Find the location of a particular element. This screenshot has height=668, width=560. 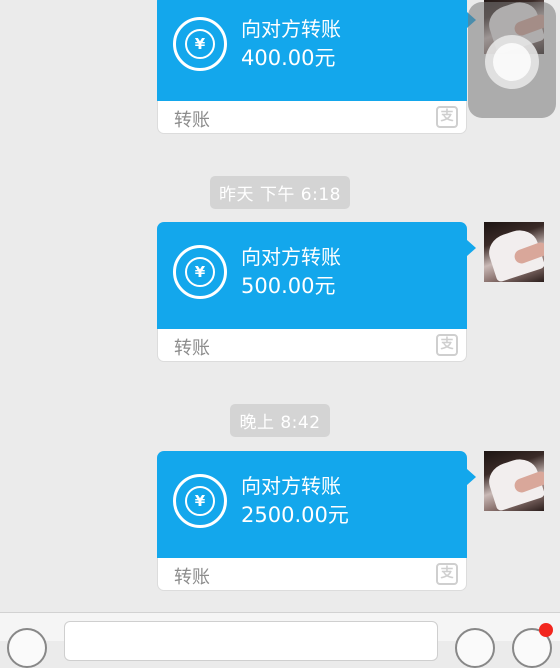

input-bar is located at coordinates (280, 640).